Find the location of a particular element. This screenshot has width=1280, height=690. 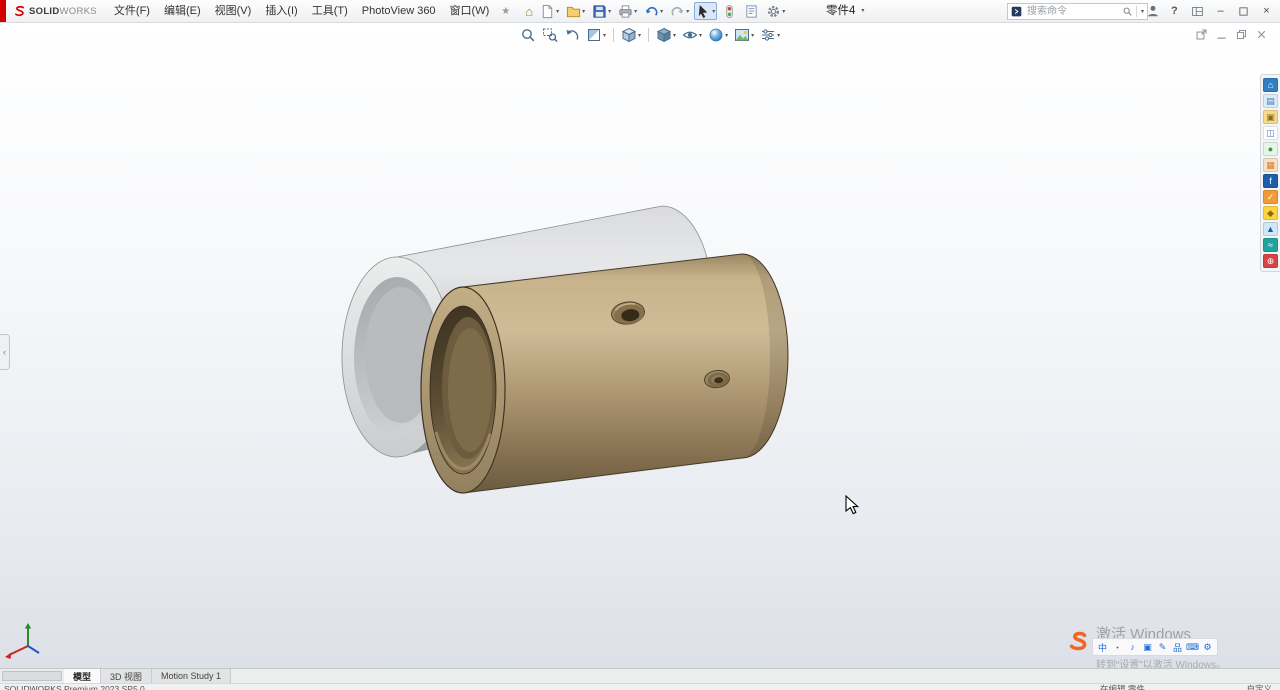

zoom-to-area-icon is located at coordinates (550, 35).